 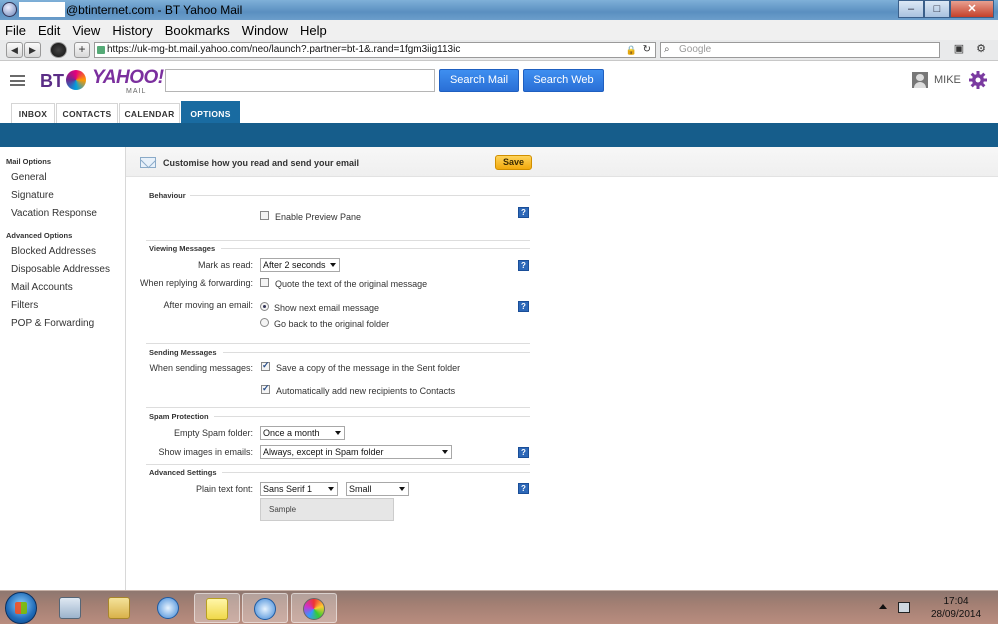 I want to click on menu-edit: Edit, so click(x=49, y=30).